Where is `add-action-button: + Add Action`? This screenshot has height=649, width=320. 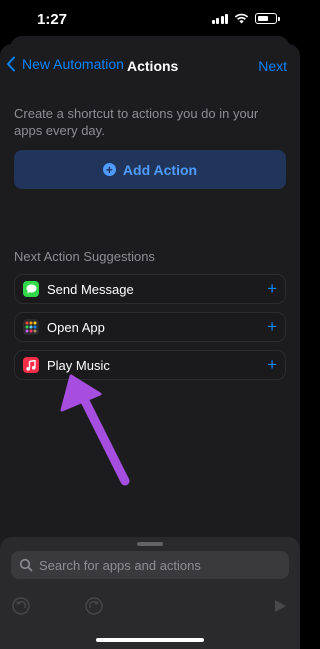
add-action-button: + Add Action is located at coordinates (150, 169).